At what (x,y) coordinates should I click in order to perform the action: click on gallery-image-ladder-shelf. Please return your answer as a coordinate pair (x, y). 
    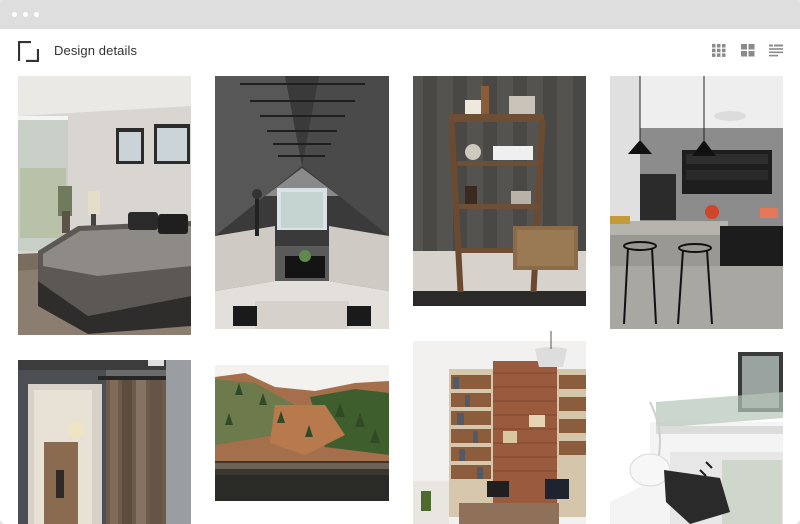
    Looking at the image, I should click on (499, 191).